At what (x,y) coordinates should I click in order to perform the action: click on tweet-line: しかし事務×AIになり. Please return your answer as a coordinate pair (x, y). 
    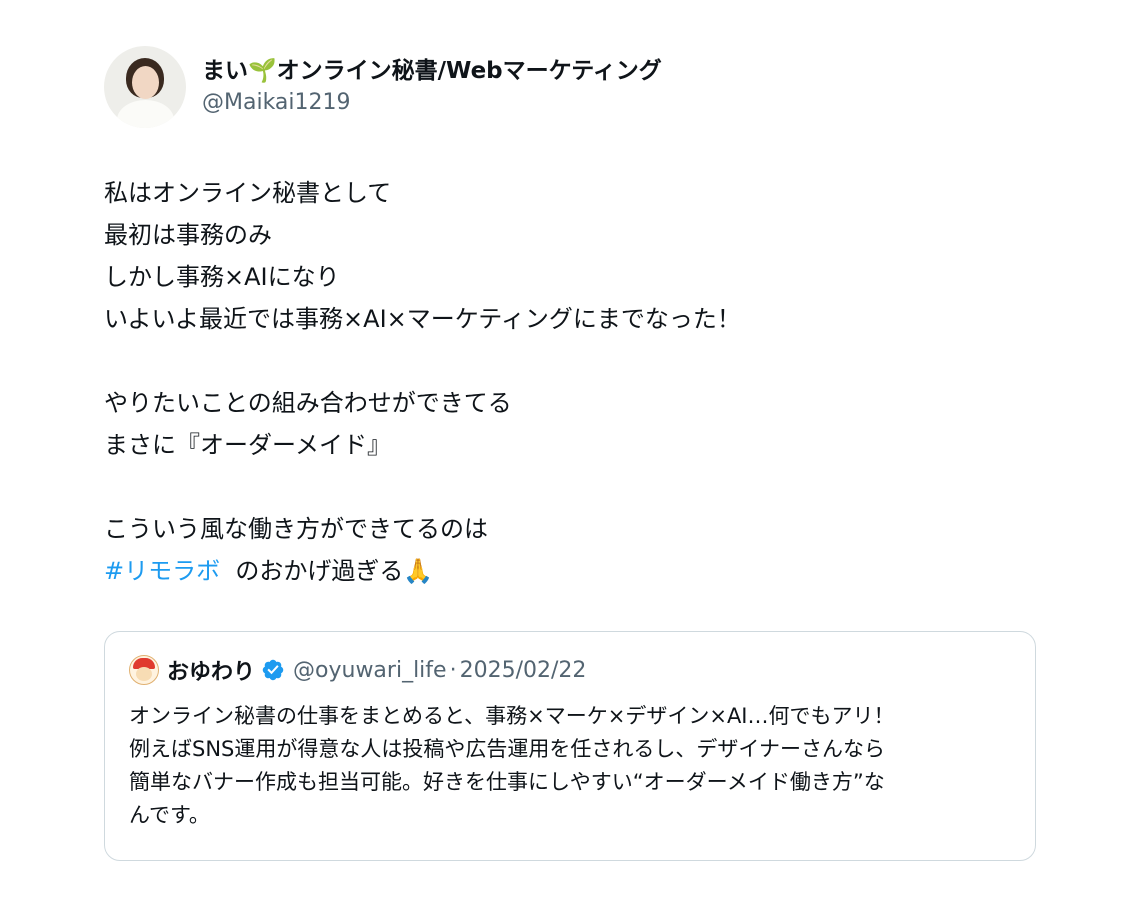
    Looking at the image, I should click on (222, 277).